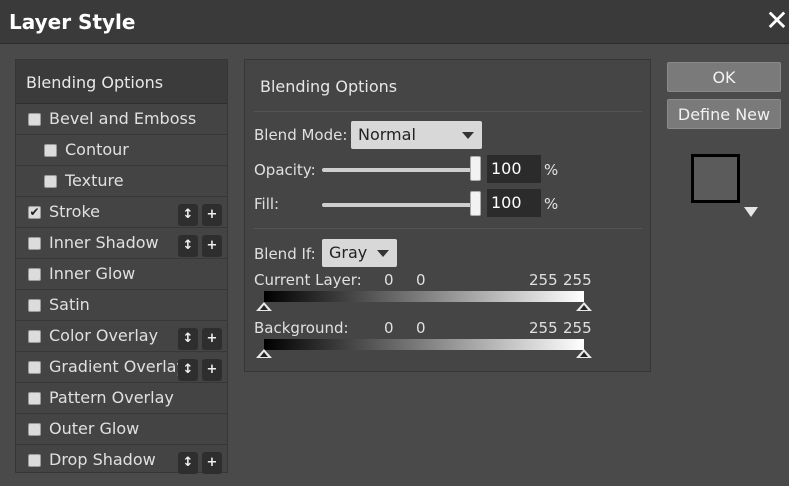 Image resolution: width=789 pixels, height=486 pixels. I want to click on sidebar-item-pattern-overlay: Pattern Overlay, so click(121, 398).